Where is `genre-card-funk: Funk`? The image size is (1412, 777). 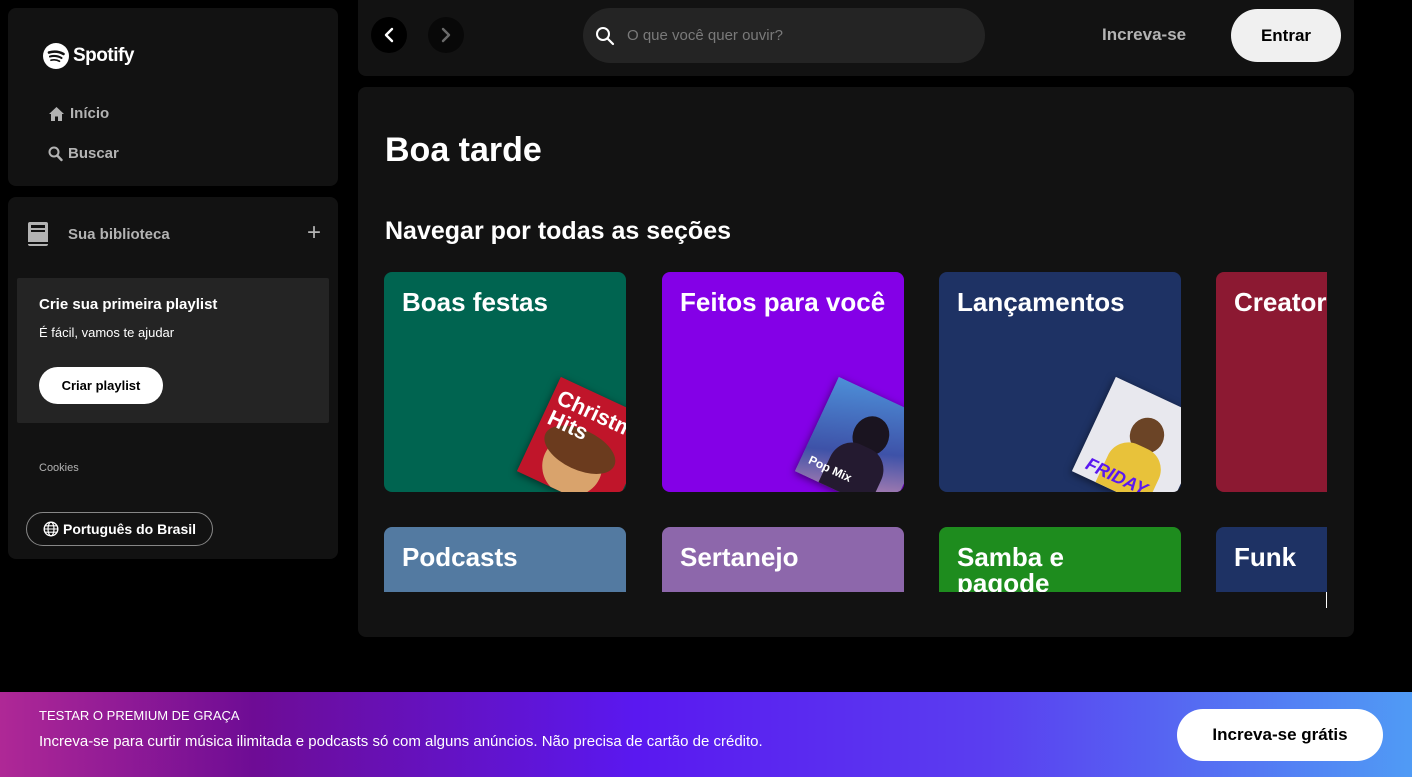
genre-card-funk: Funk is located at coordinates (1271, 559).